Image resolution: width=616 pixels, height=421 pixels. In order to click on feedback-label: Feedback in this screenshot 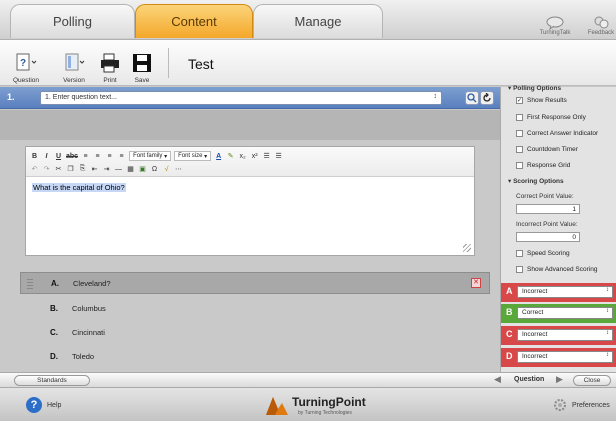, I will do `click(601, 33)`.